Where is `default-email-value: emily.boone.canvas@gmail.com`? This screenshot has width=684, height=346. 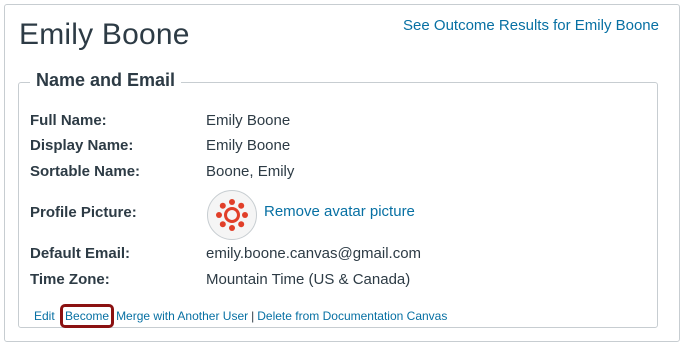 default-email-value: emily.boone.canvas@gmail.com is located at coordinates (314, 253).